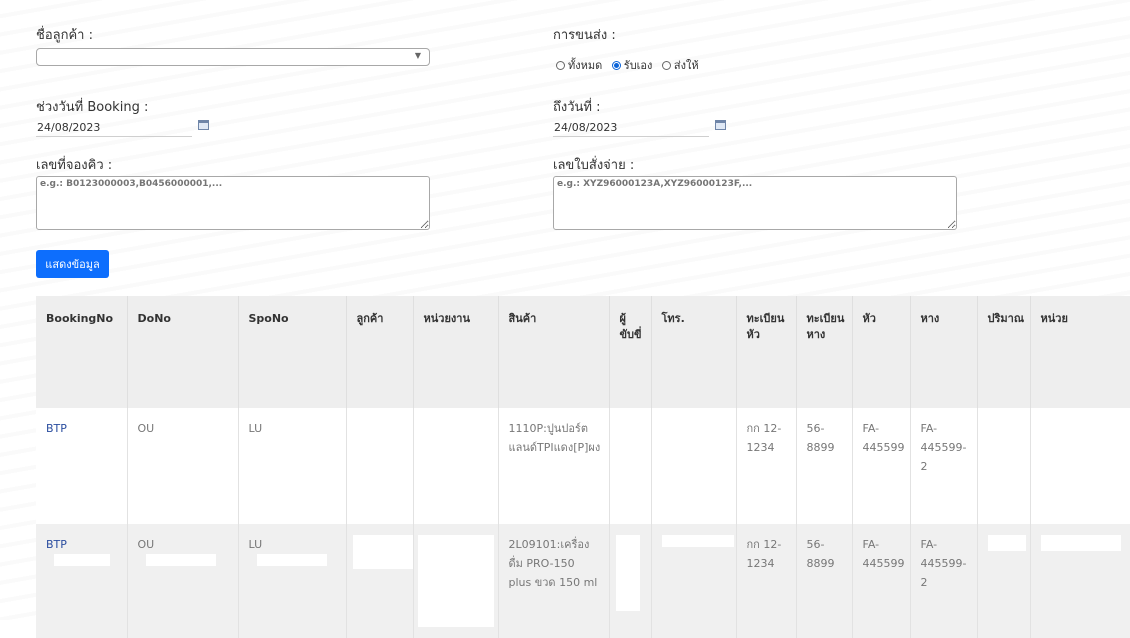 The width and height of the screenshot is (1130, 638). I want to click on queue-number-textarea, so click(233, 203).